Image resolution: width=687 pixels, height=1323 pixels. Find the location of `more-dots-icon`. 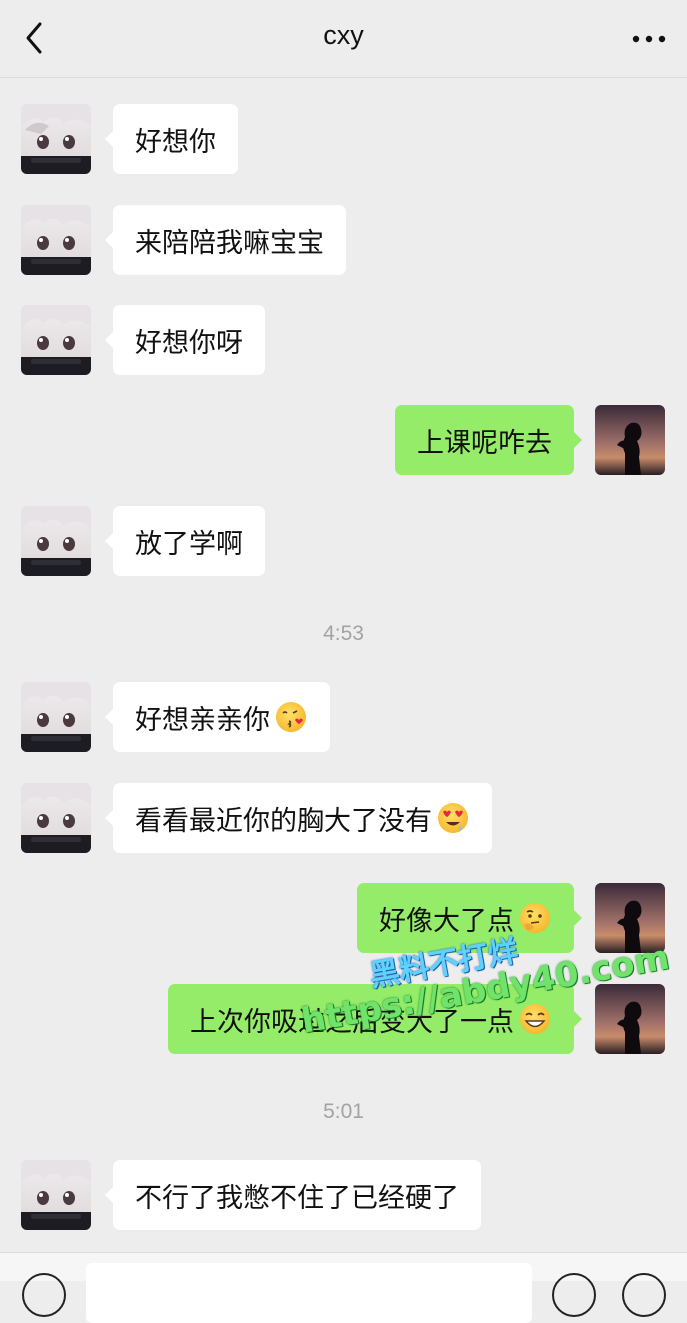

more-dots-icon is located at coordinates (649, 39).